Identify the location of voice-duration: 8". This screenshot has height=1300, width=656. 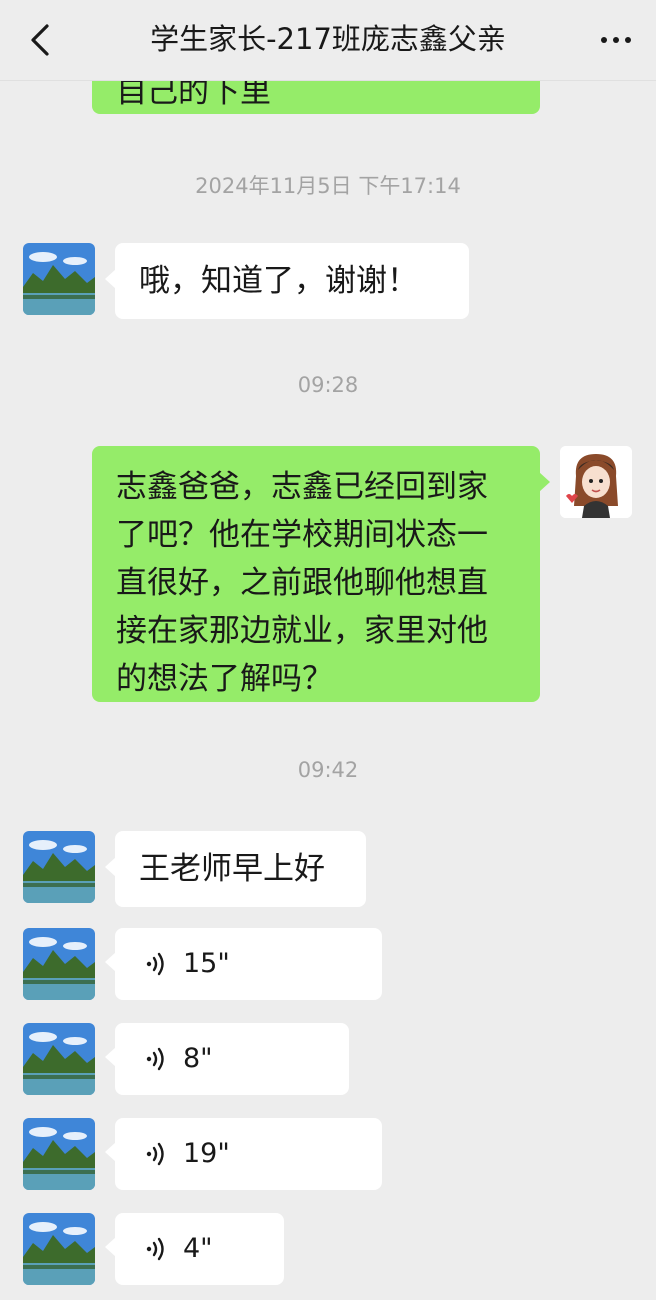
(198, 1058).